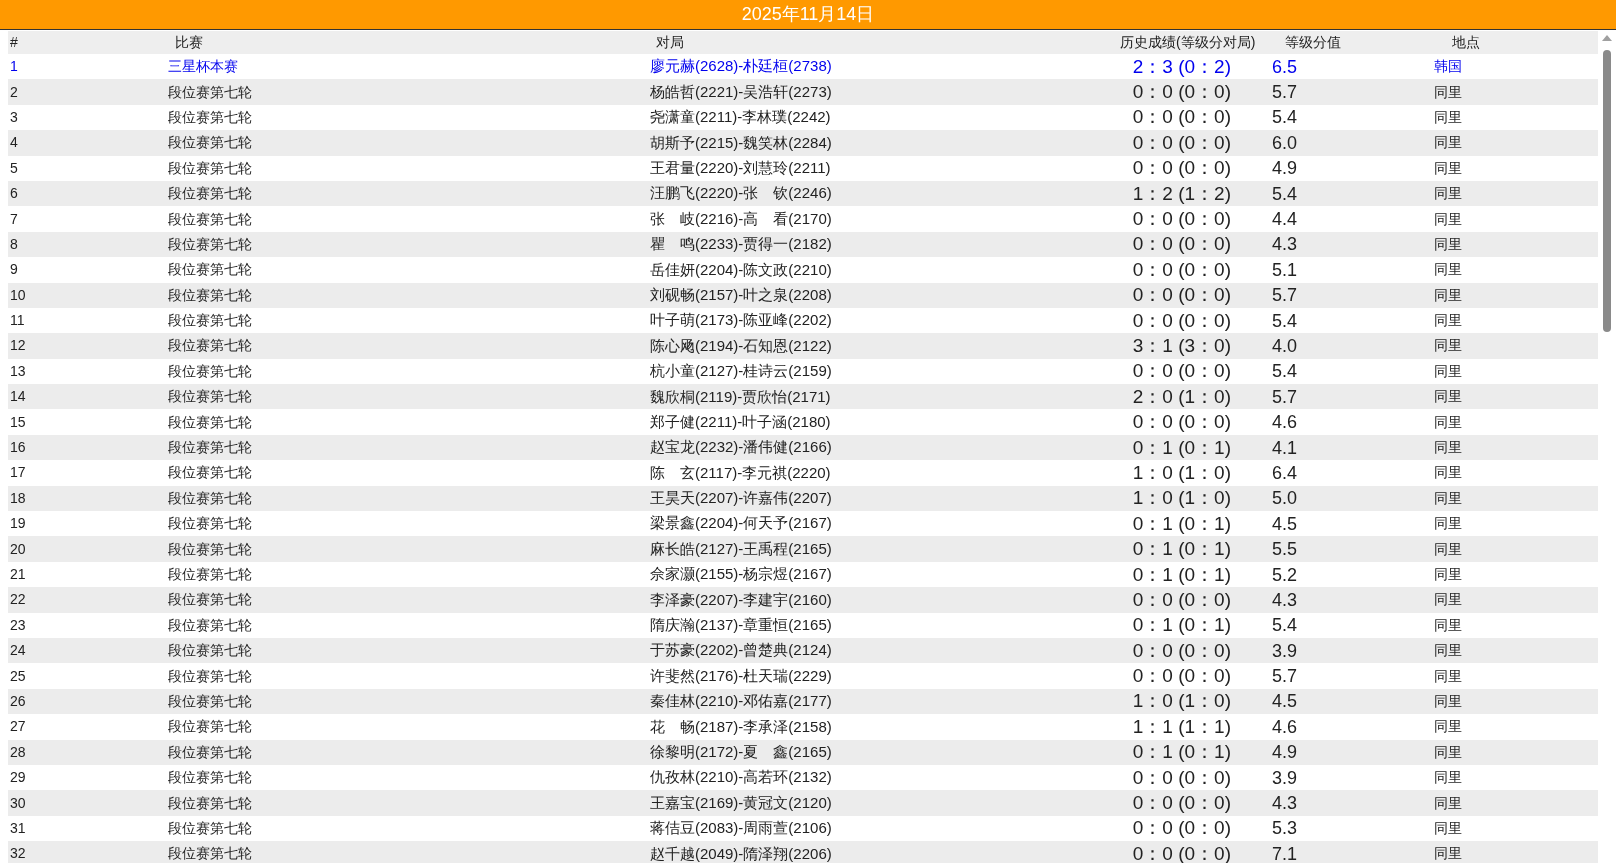  Describe the element at coordinates (1607, 38) in the screenshot. I see `scroll-up-icon` at that location.